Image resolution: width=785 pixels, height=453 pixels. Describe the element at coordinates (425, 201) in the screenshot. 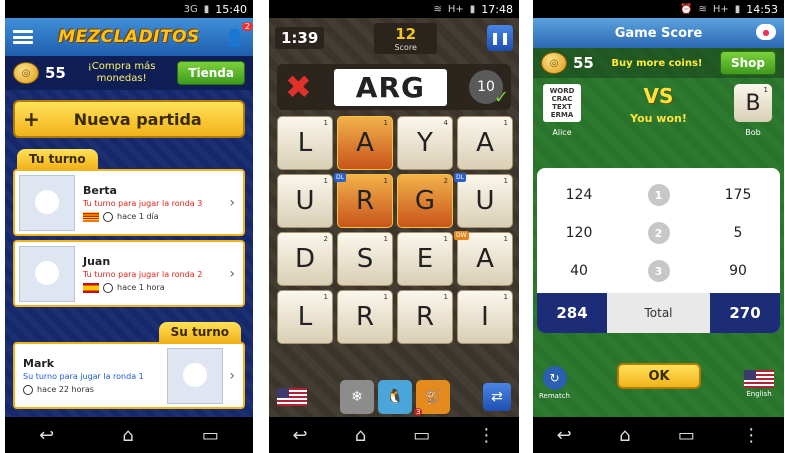

I see `letter-tile: G2` at that location.